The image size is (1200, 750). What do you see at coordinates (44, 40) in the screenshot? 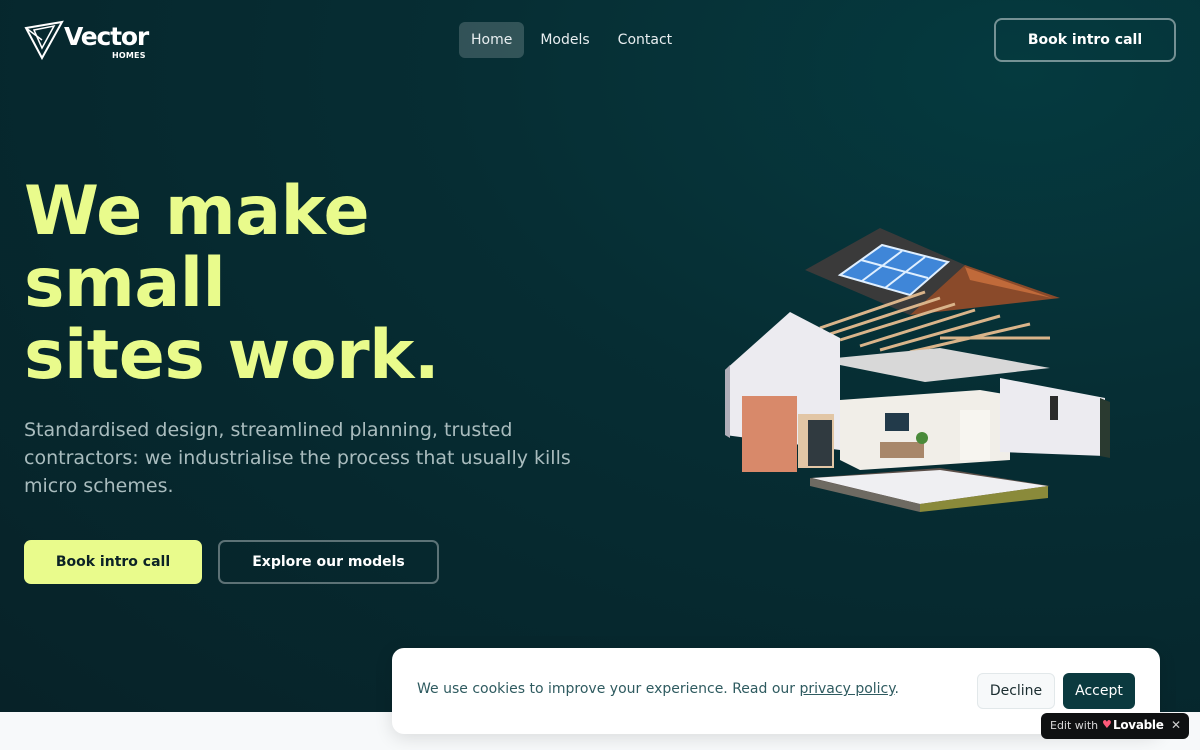
I see `logo-triangle-icon` at bounding box center [44, 40].